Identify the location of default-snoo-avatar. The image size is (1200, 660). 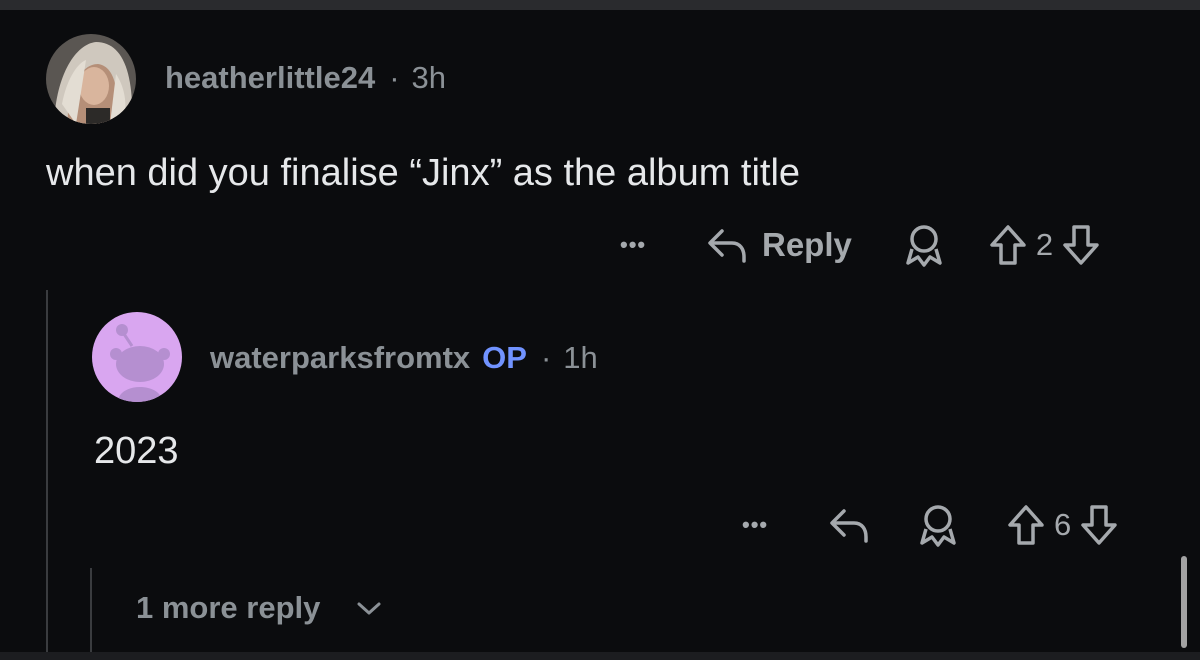
(137, 357).